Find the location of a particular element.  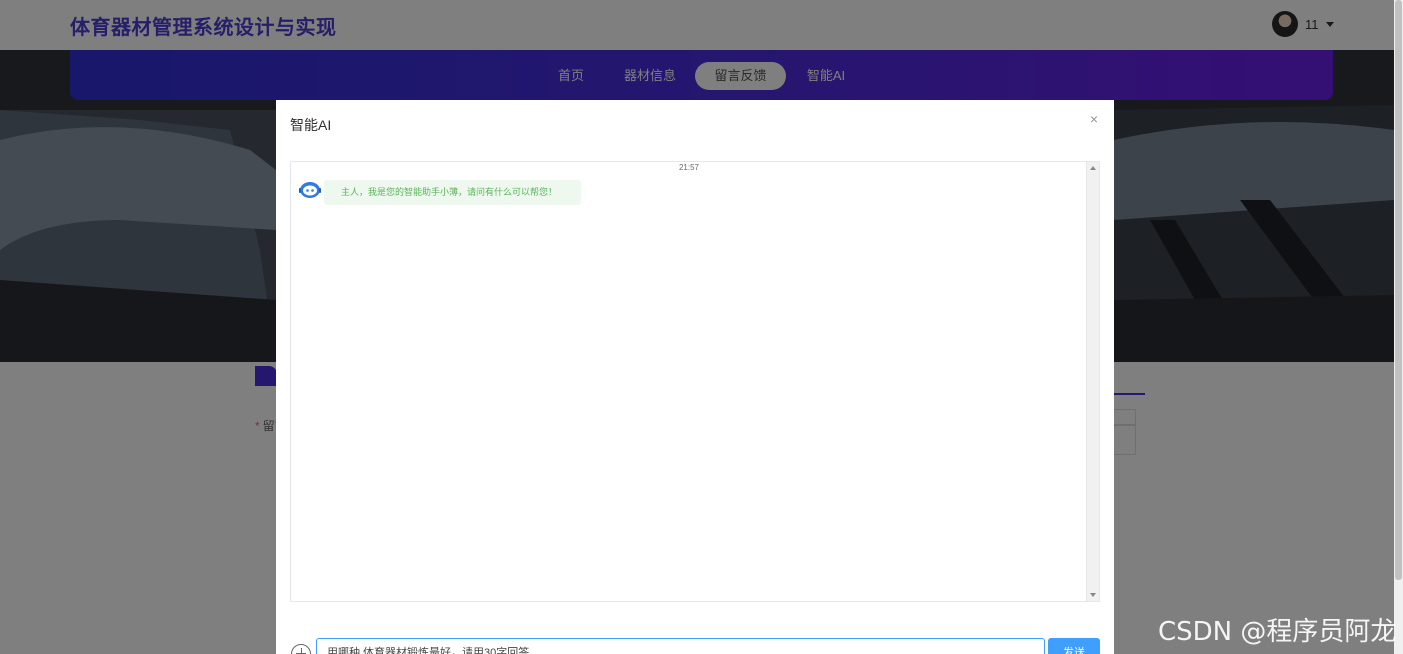

add-circle-icon is located at coordinates (301, 649).